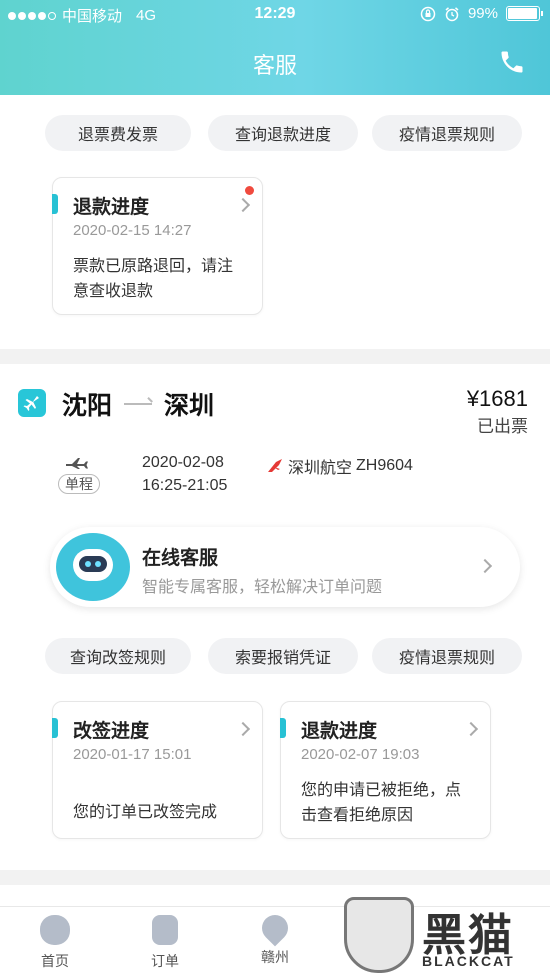 The width and height of the screenshot is (550, 978). Describe the element at coordinates (285, 567) in the screenshot. I see `online-service-card: 在线客服 智能专属客服，轻松解决订单问题` at that location.